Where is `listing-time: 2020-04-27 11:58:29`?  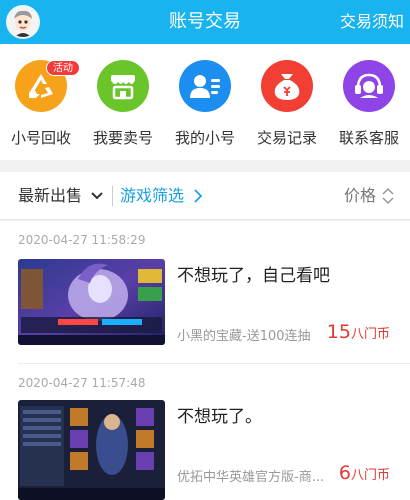
listing-time: 2020-04-27 11:58:29 is located at coordinates (82, 240).